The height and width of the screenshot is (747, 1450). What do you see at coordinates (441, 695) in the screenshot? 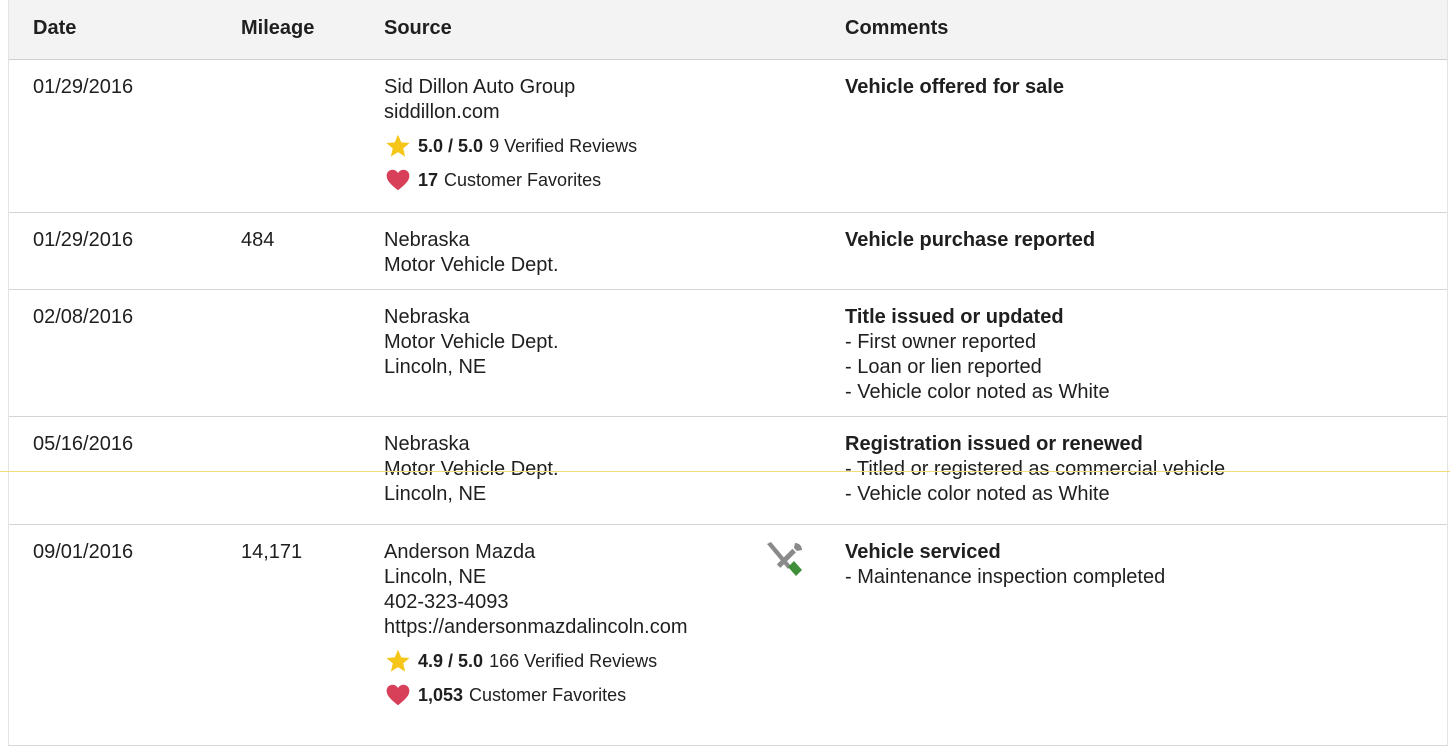
I see `favorites-count: 1,053` at bounding box center [441, 695].